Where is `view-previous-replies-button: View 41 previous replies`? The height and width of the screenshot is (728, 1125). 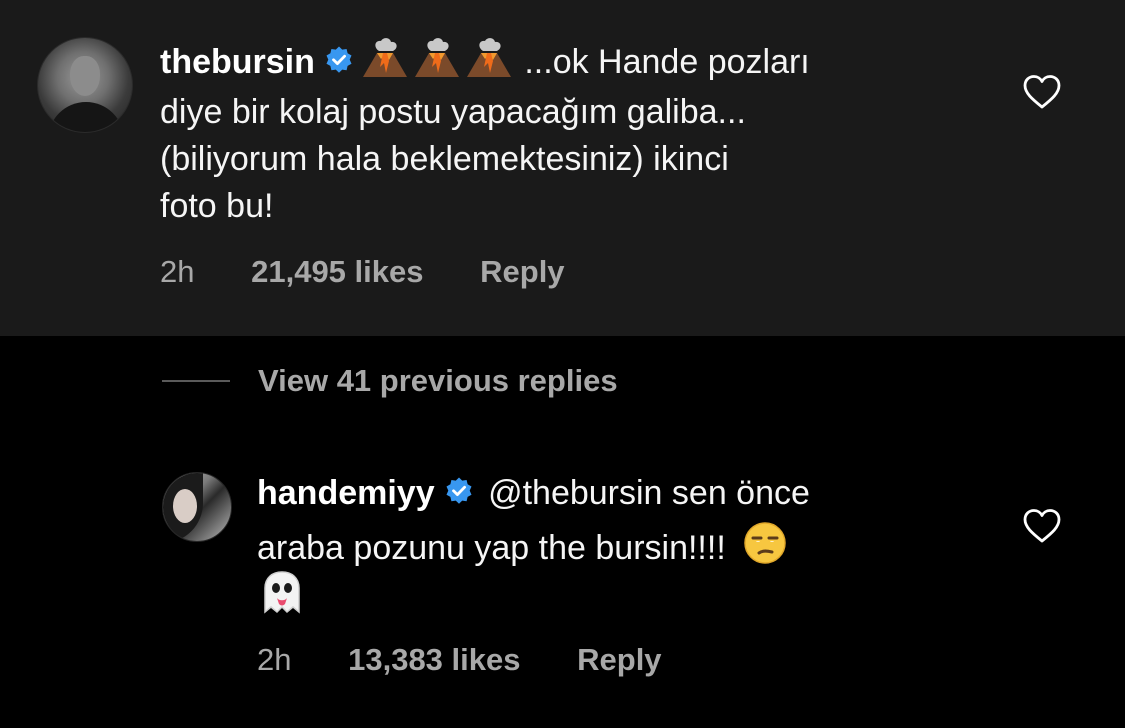 view-previous-replies-button: View 41 previous replies is located at coordinates (438, 381).